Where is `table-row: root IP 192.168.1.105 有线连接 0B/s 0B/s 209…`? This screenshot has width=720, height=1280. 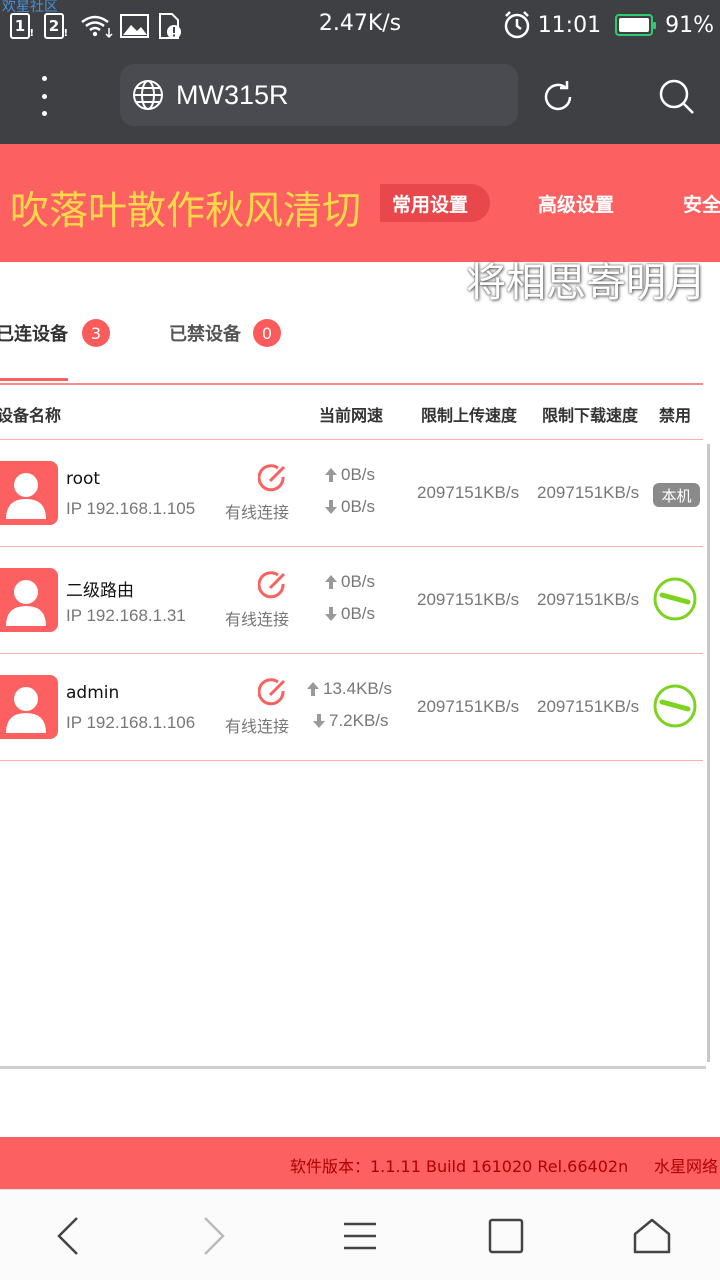
table-row: root IP 192.168.1.105 有线连接 0B/s 0B/s 209… is located at coordinates (351, 493).